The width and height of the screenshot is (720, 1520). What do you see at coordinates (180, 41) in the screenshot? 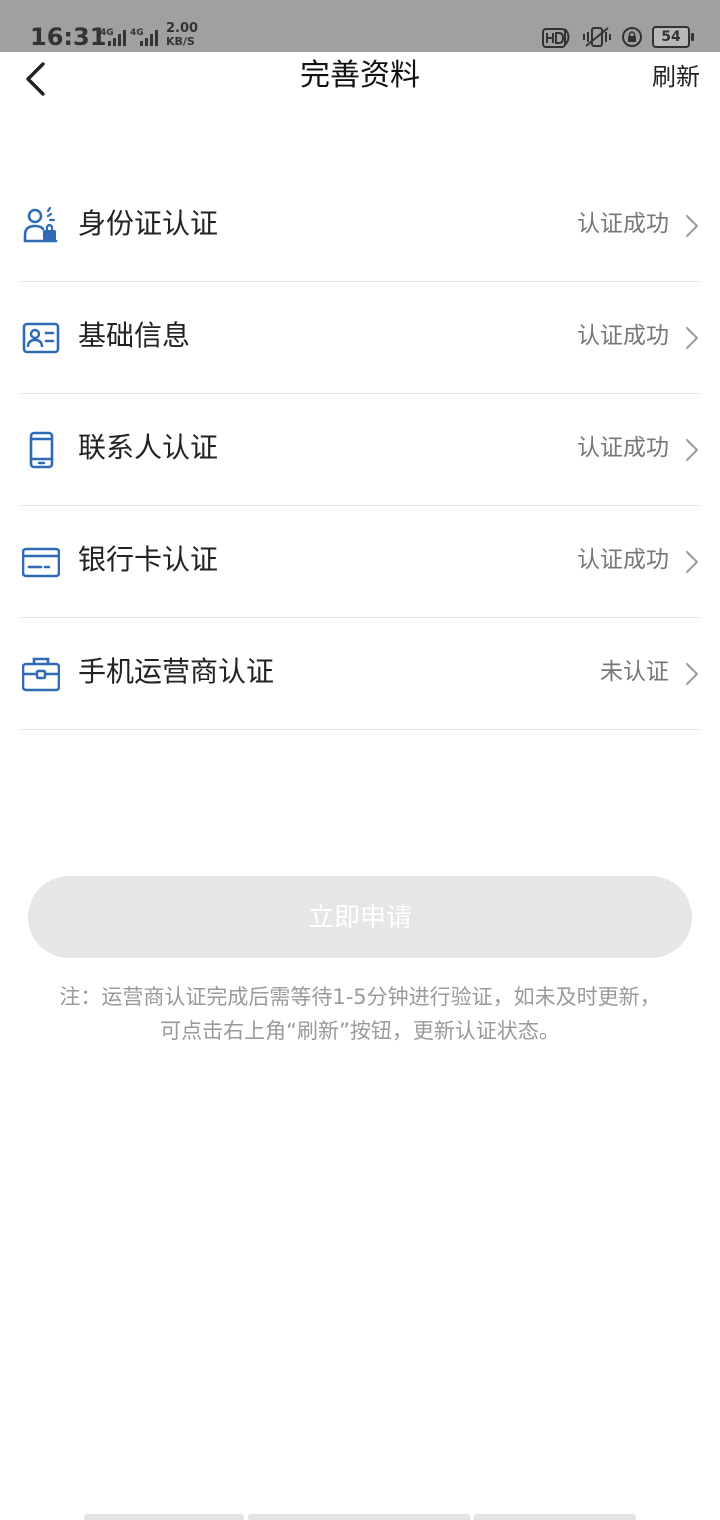
I see `speed-unit: KB/S` at bounding box center [180, 41].